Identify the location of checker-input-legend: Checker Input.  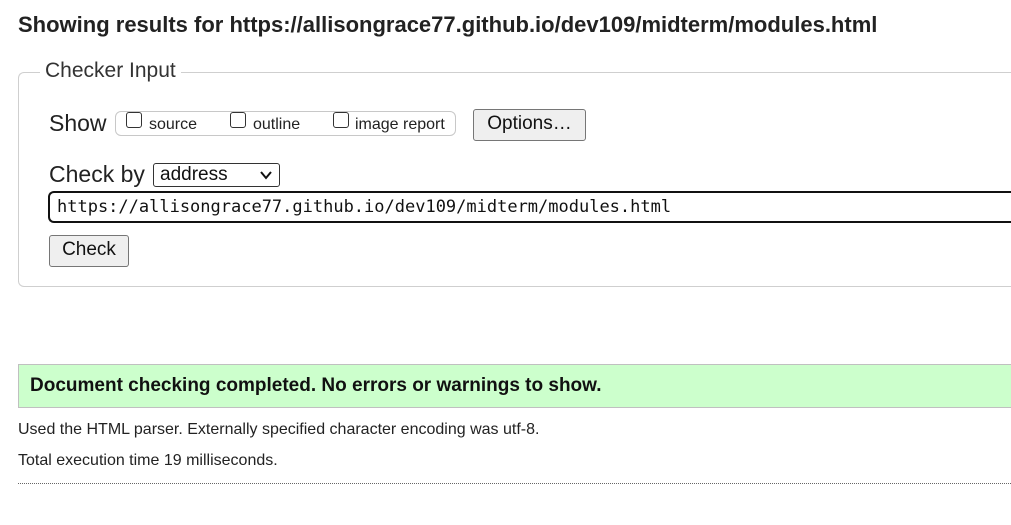
(110, 71).